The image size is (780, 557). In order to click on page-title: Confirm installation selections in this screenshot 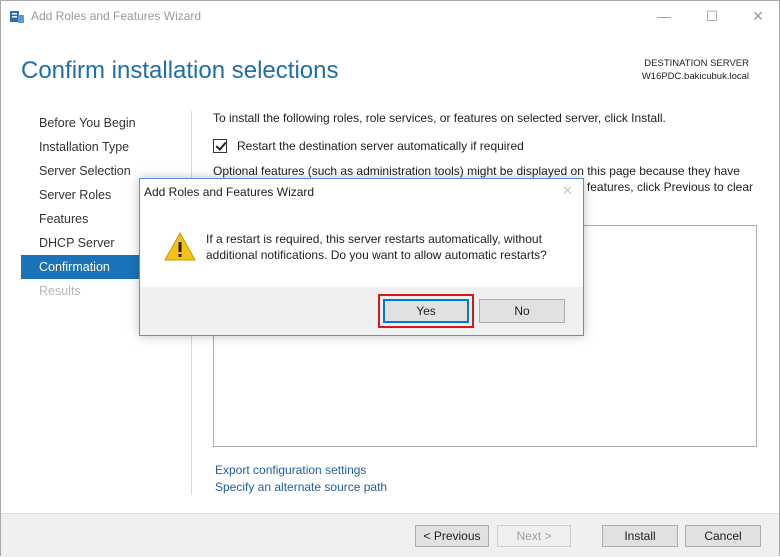, I will do `click(180, 70)`.